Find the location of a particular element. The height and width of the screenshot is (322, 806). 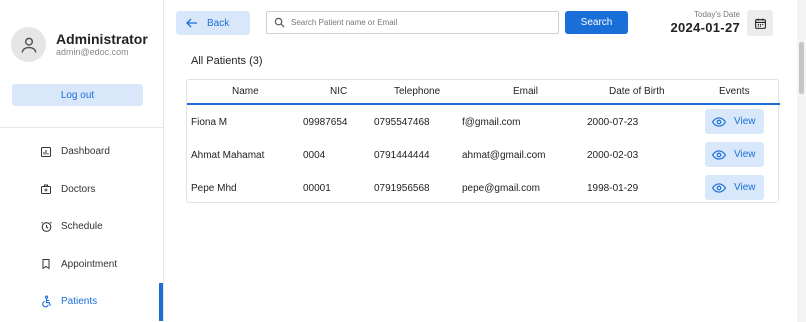

column-header: Telephone is located at coordinates (417, 91).